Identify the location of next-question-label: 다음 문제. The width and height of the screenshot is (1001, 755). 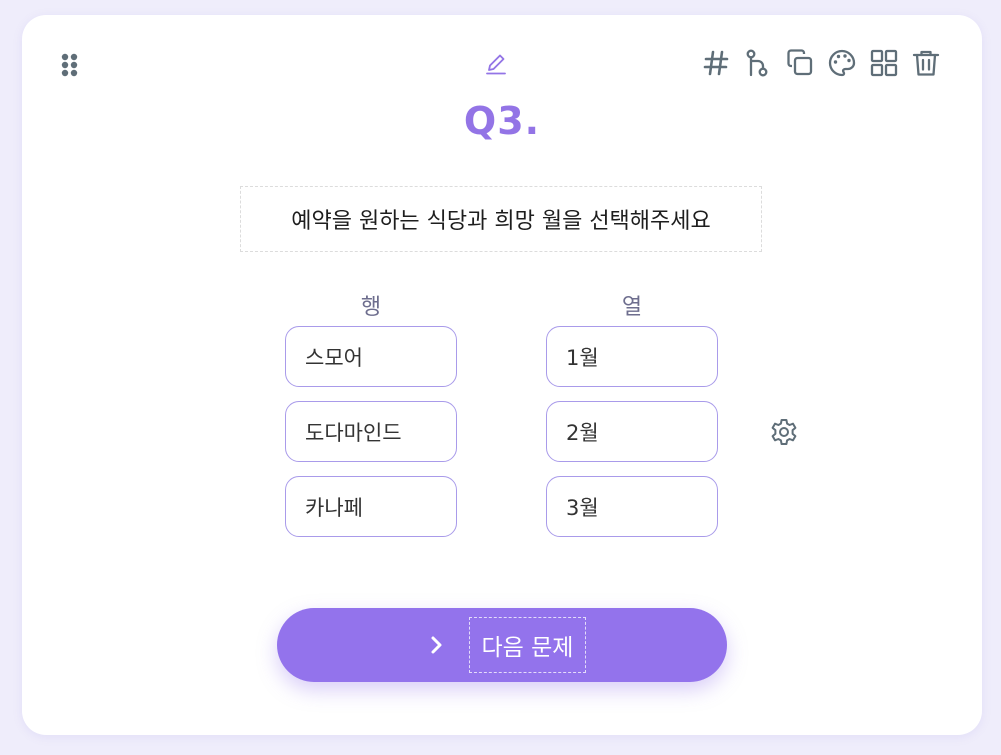
(527, 645).